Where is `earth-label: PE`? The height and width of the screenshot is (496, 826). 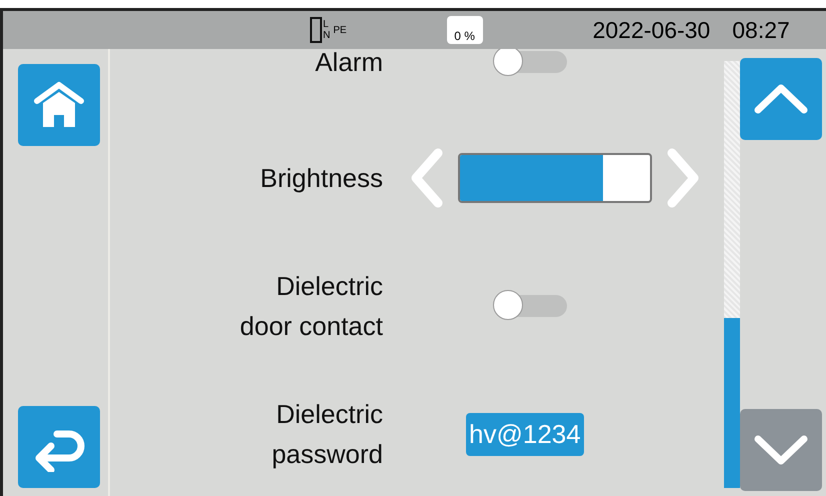
earth-label: PE is located at coordinates (340, 30).